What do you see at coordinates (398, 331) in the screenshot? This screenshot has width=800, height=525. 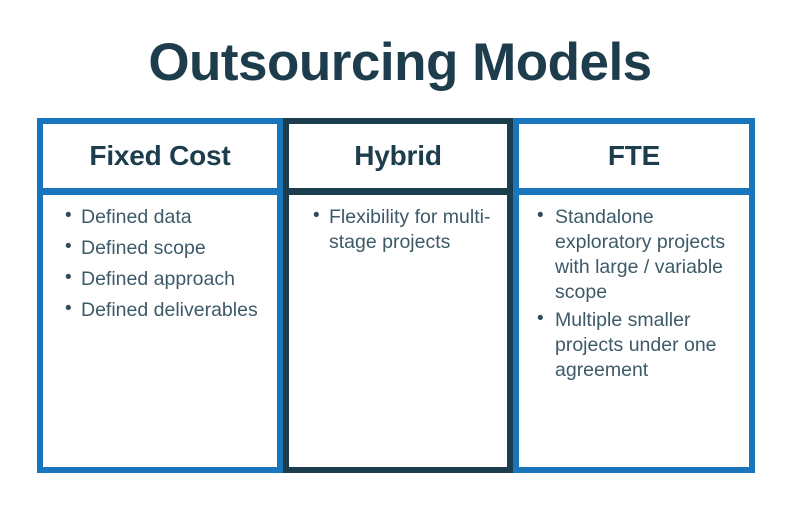 I see `column-body-hybrid: Flexibility for multi-stage projects` at bounding box center [398, 331].